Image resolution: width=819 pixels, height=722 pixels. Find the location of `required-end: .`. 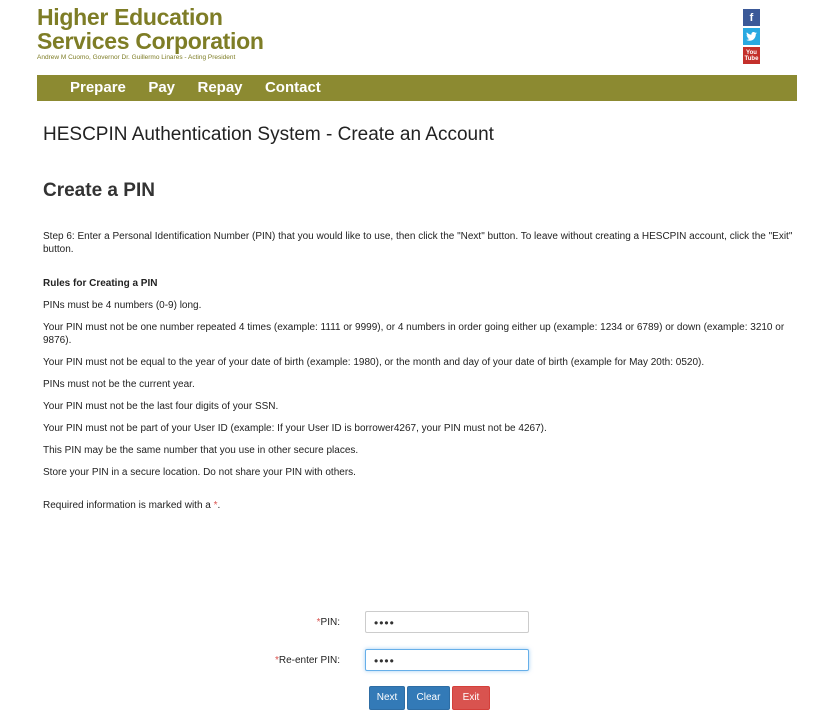

required-end: . is located at coordinates (219, 505).